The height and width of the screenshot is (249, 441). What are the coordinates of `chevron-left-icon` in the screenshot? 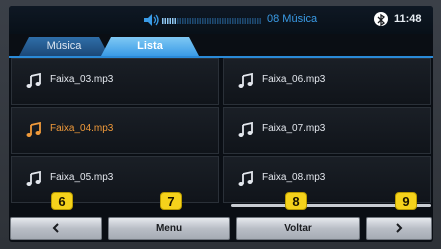 It's located at (55, 228).